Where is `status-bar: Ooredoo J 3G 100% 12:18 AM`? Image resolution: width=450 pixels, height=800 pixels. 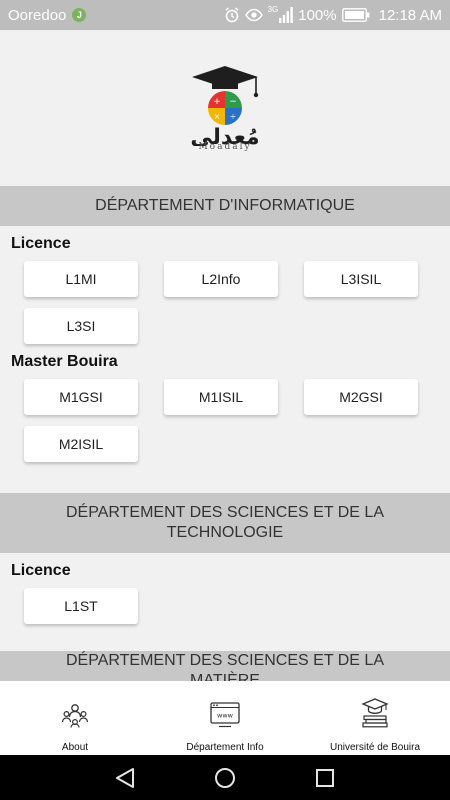
status-bar: Ooredoo J 3G 100% 12:18 AM is located at coordinates (225, 15).